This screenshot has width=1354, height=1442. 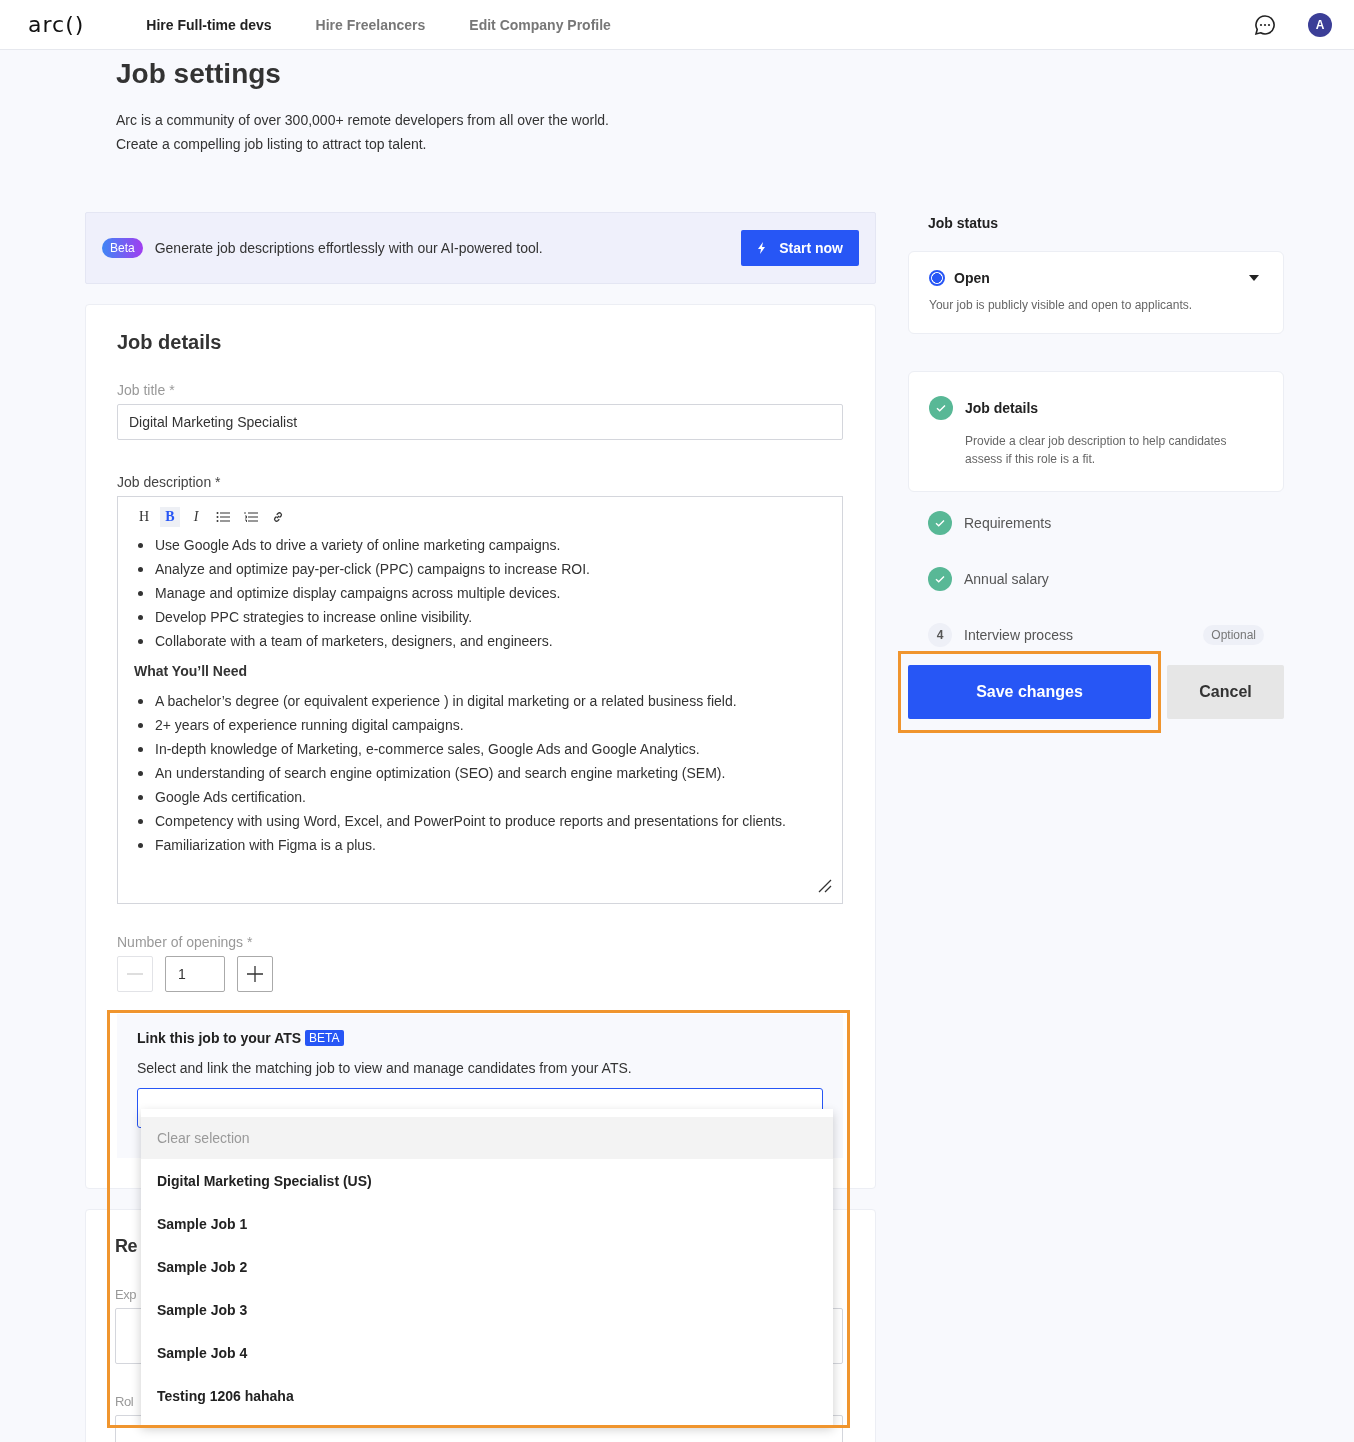 I want to click on field-label: Job title *, so click(x=146, y=390).